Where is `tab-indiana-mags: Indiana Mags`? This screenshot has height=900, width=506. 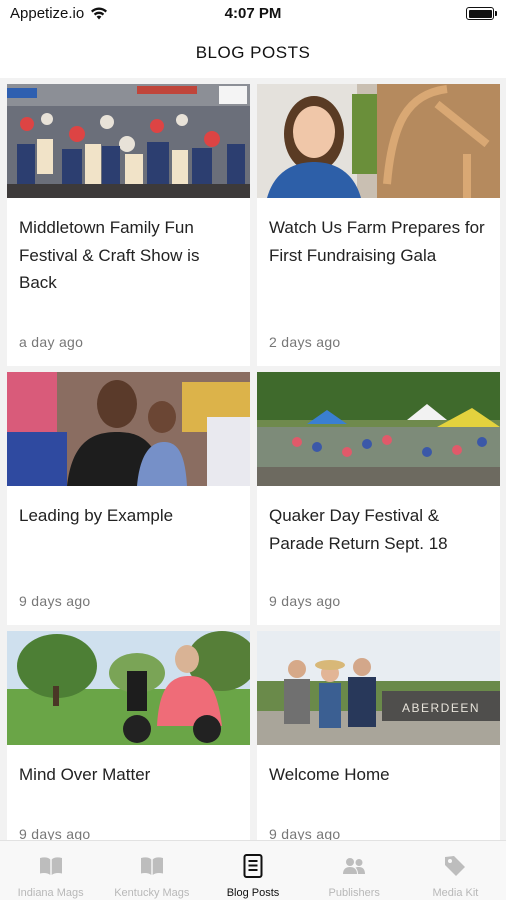
tab-indiana-mags: Indiana Mags is located at coordinates (50, 870).